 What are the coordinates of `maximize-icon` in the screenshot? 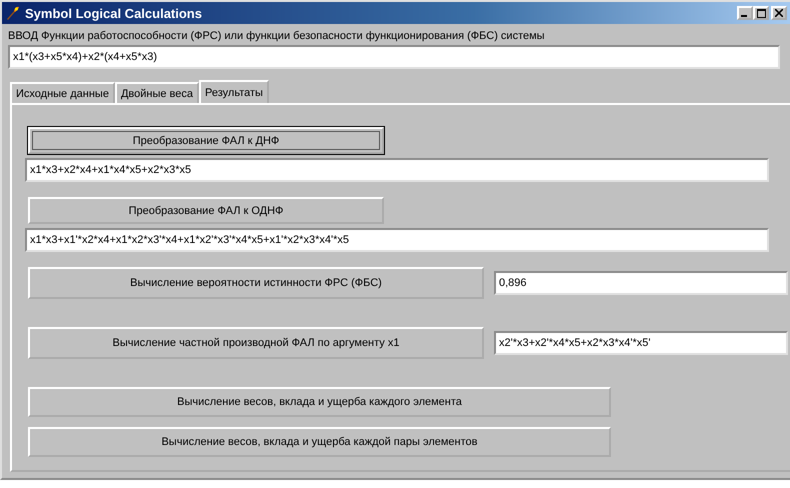 It's located at (761, 13).